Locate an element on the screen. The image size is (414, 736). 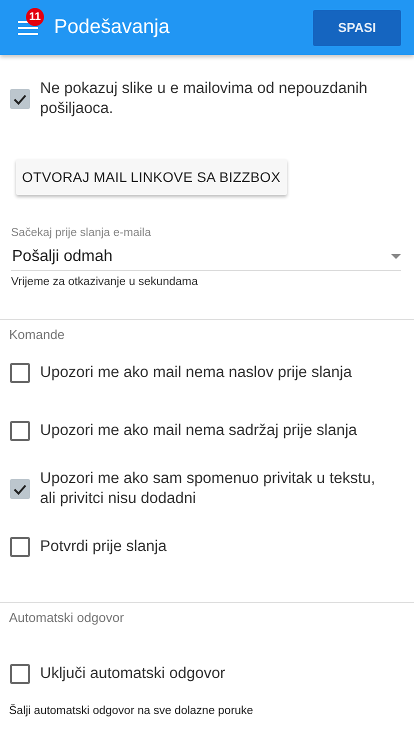
option-label: Potvrdi prije slanja is located at coordinates (103, 547).